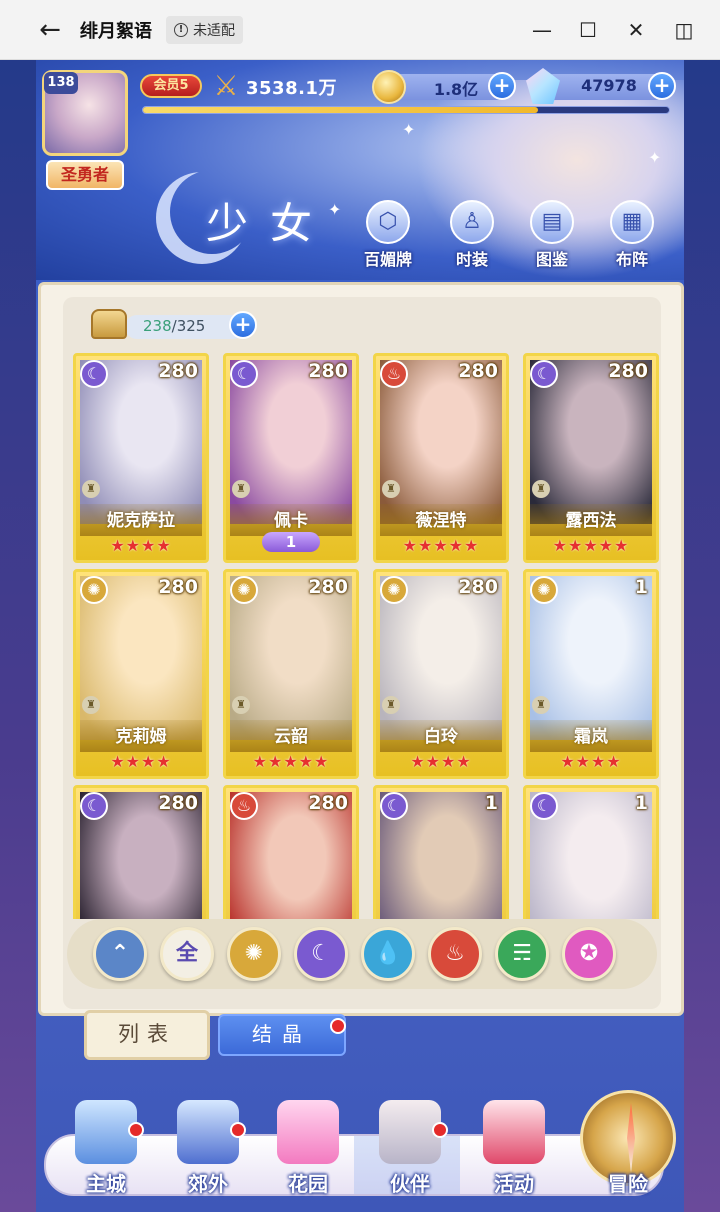 The image size is (720, 1212). Describe the element at coordinates (187, 954) in the screenshot. I see `filter-all-icon: 全` at that location.